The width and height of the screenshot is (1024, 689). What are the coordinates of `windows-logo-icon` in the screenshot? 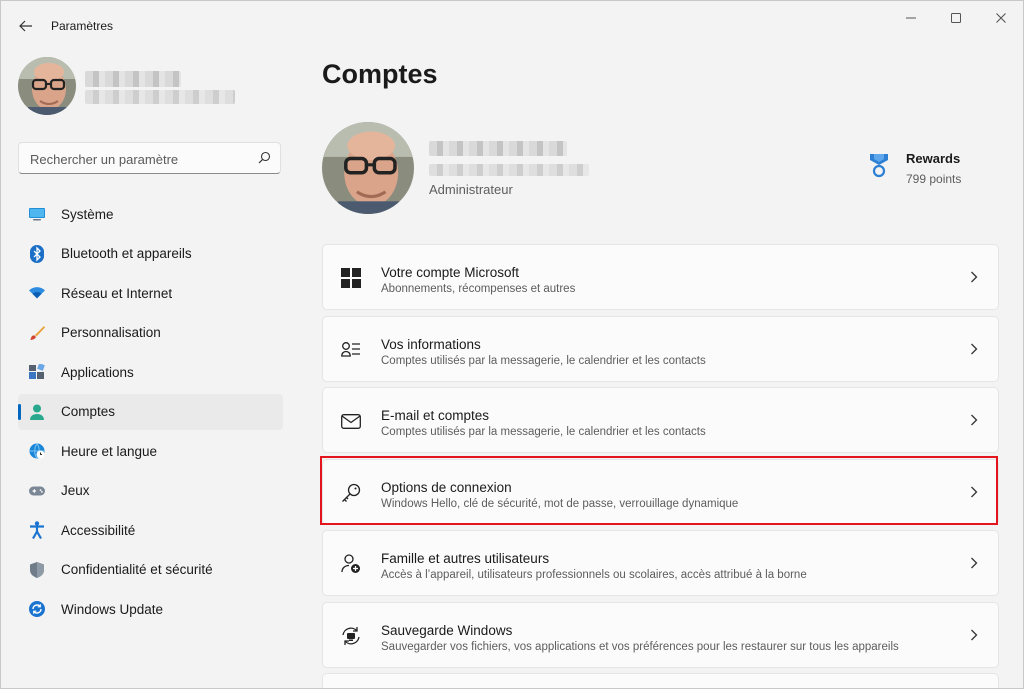 It's located at (351, 278).